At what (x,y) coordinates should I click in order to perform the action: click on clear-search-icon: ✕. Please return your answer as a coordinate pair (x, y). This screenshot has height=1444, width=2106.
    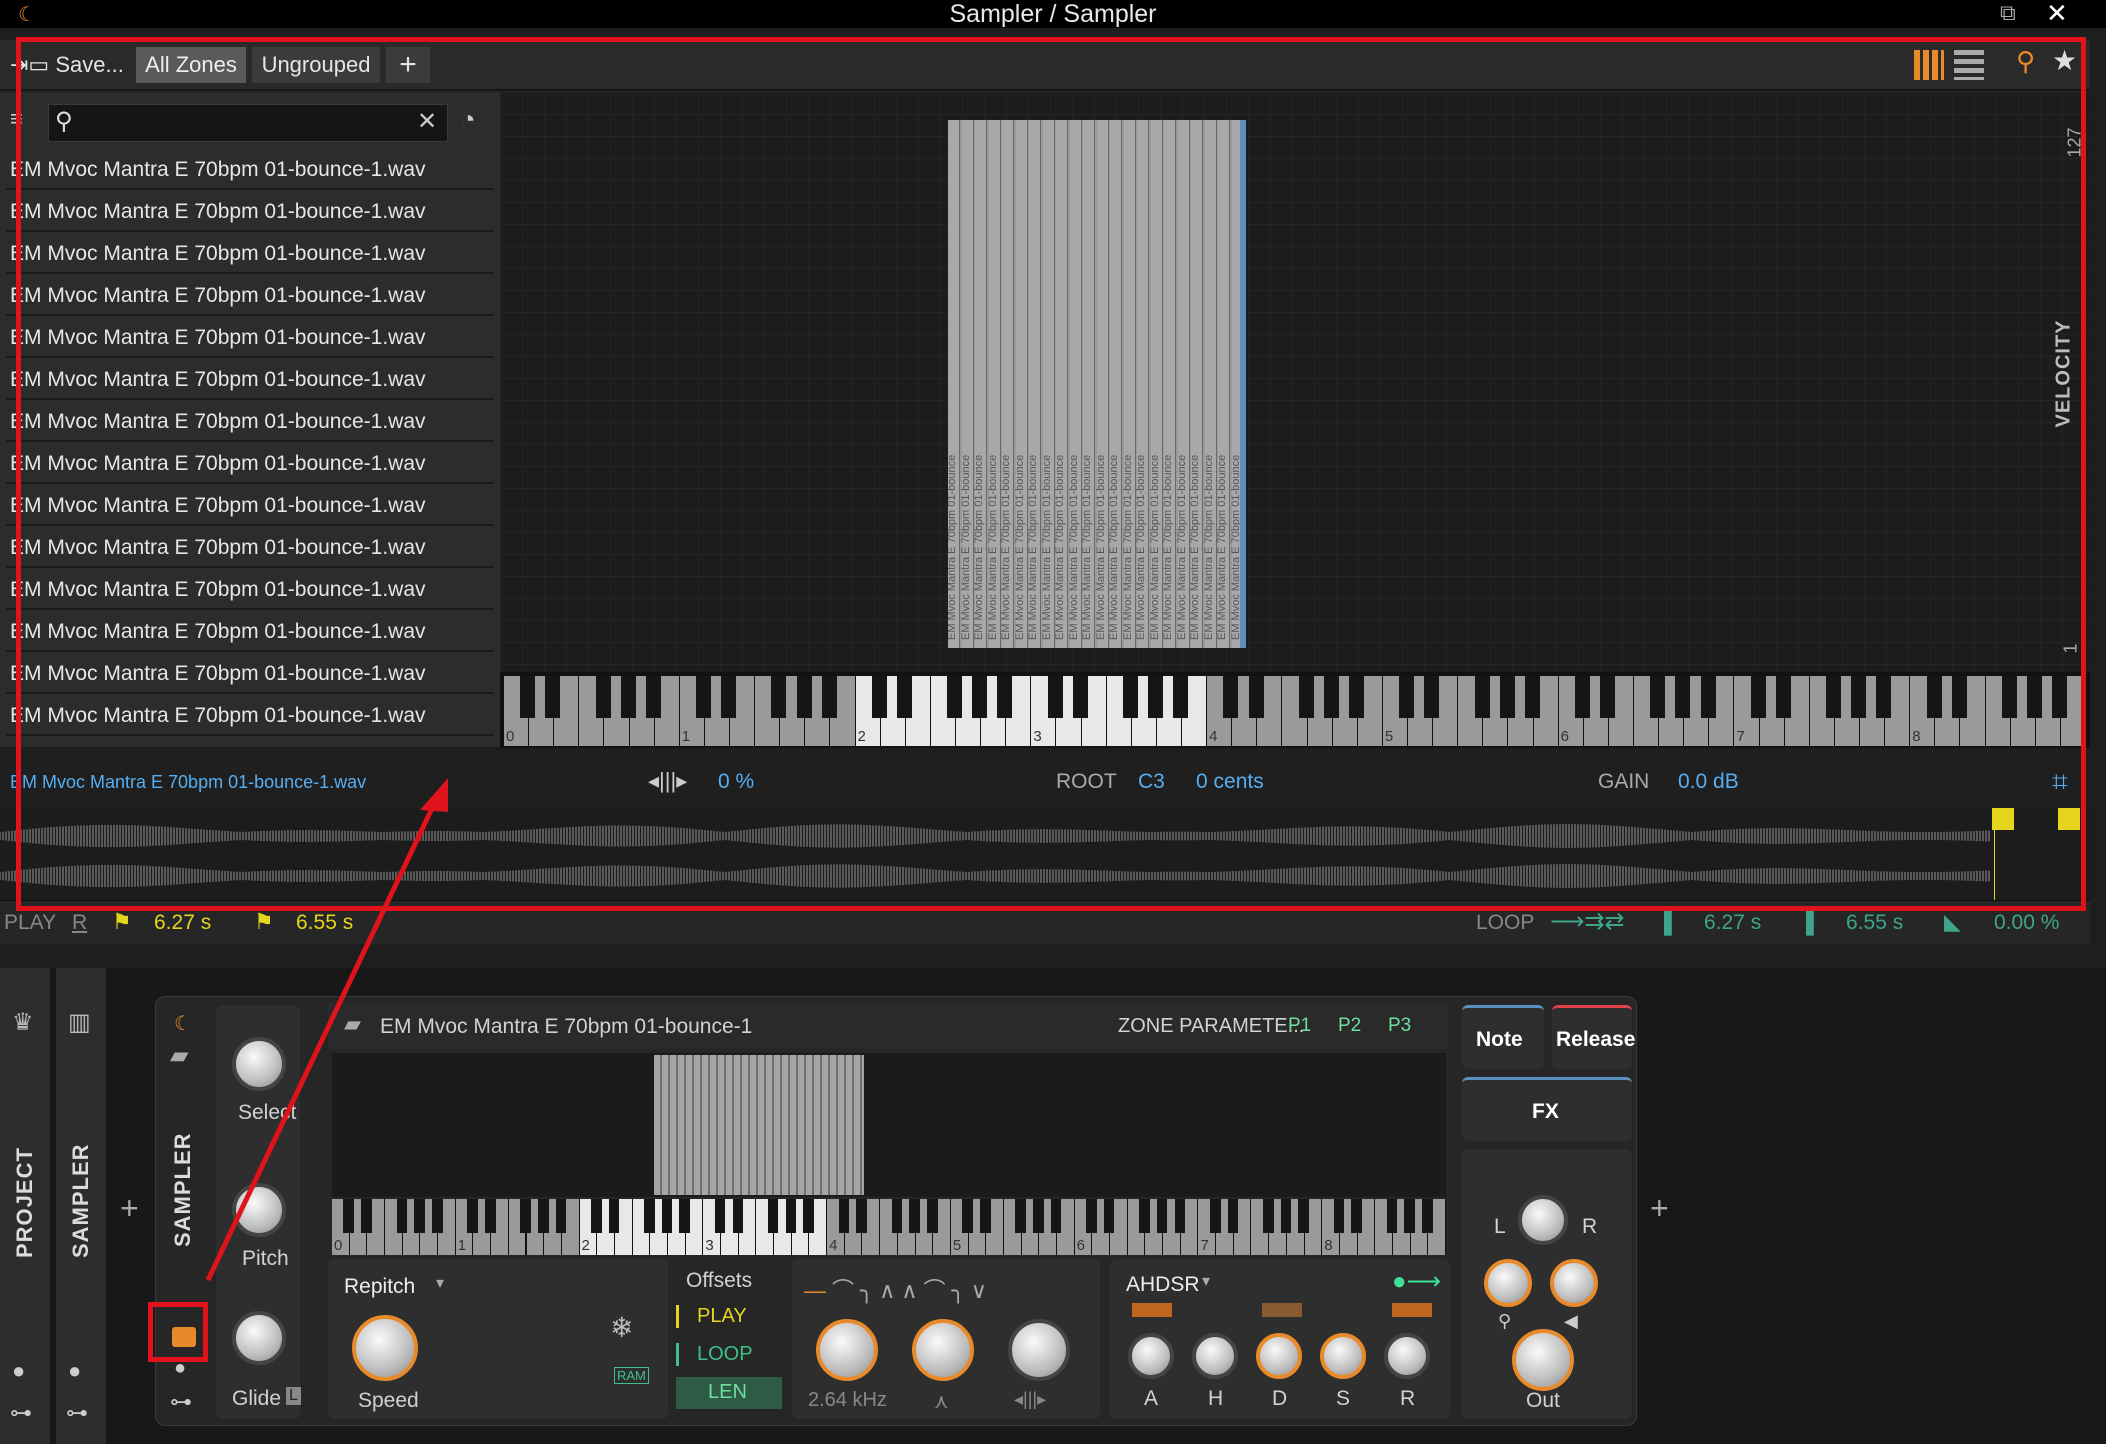
    Looking at the image, I should click on (427, 121).